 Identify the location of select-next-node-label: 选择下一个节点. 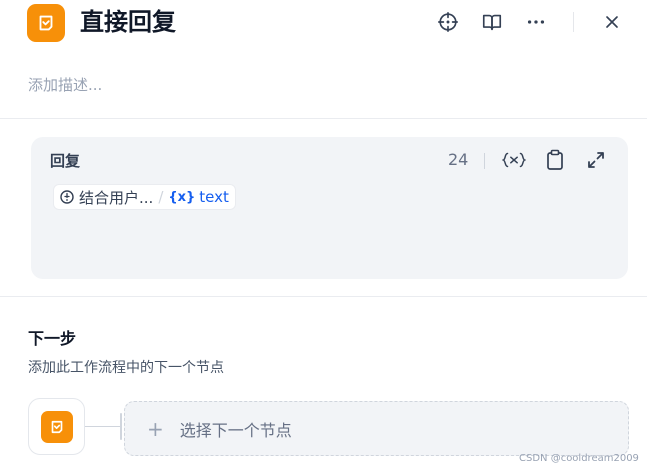
(235, 430).